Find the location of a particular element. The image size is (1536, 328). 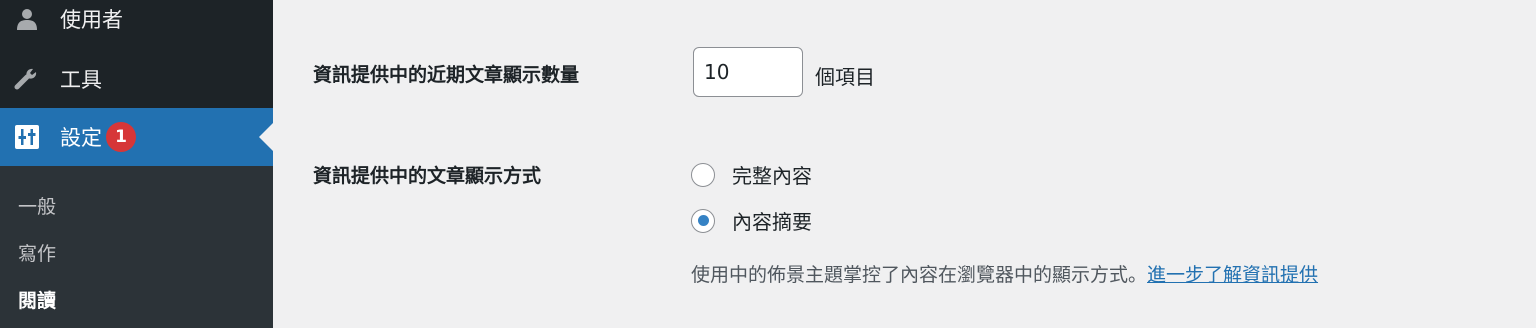

feed-description: 使用中的佈景主題掌控了內容在瀏覽器中的顯示方式。進一步了解資訊提供 is located at coordinates (1004, 273).